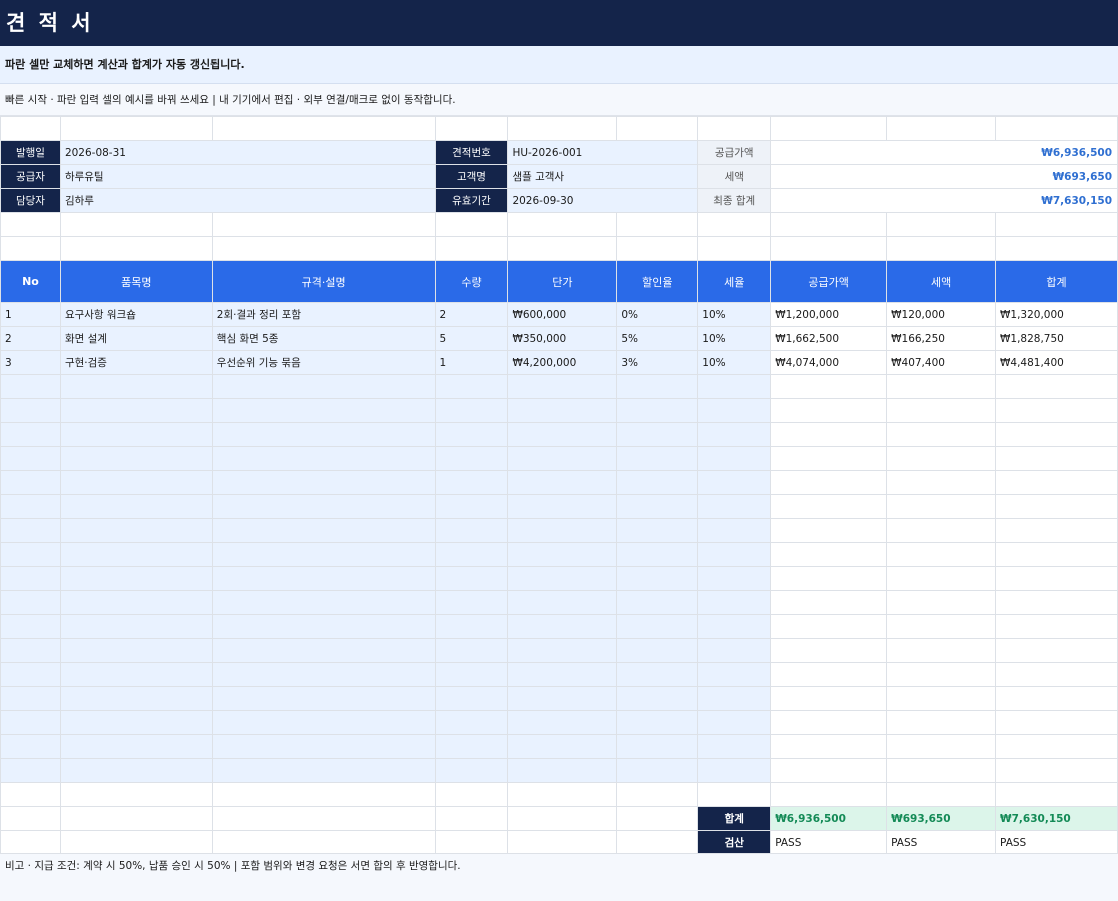 This screenshot has width=1118, height=901. What do you see at coordinates (603, 200) in the screenshot?
I see `valid-until-field: 2026-09-30` at bounding box center [603, 200].